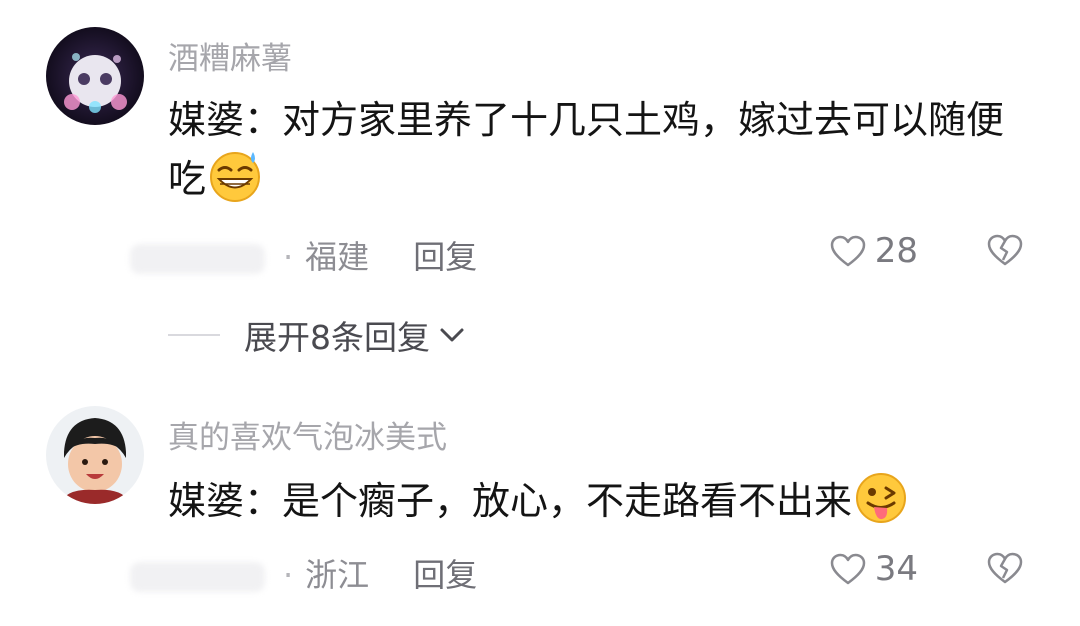 The height and width of the screenshot is (626, 1080). I want to click on location: 浙江, so click(337, 575).